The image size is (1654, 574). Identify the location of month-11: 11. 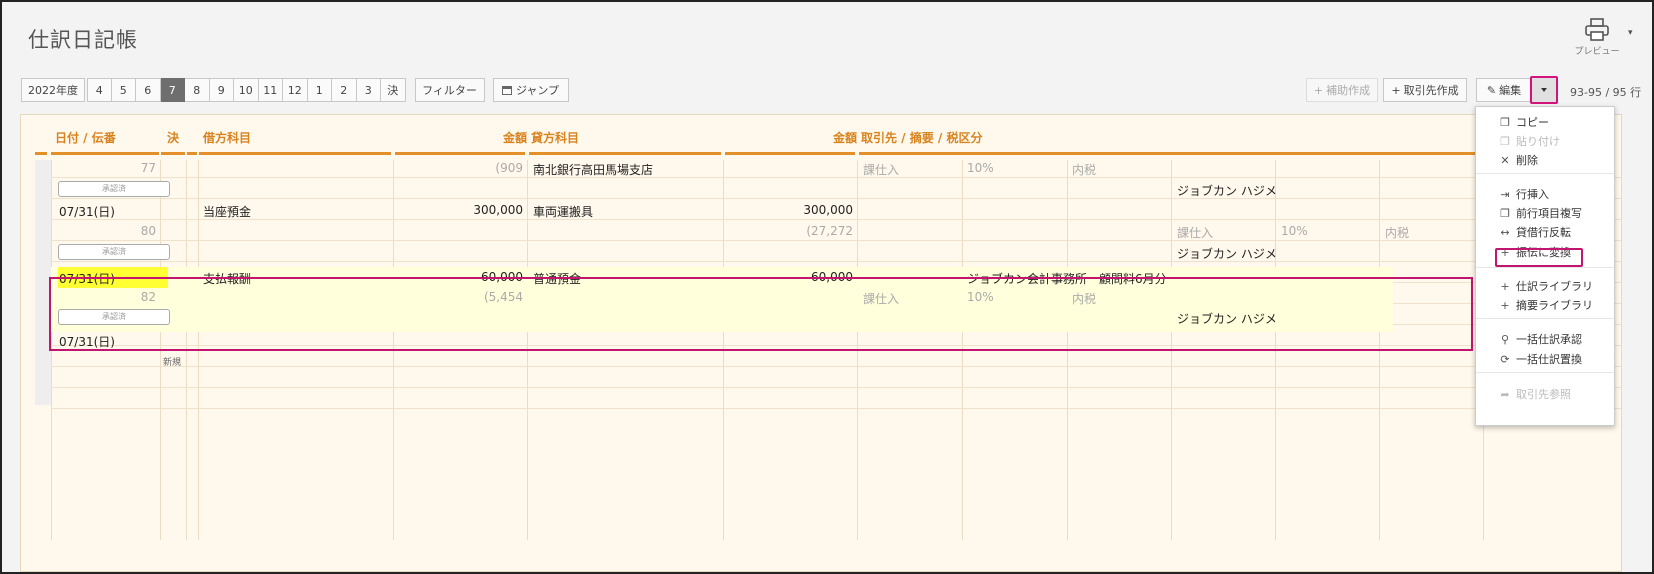
(270, 90).